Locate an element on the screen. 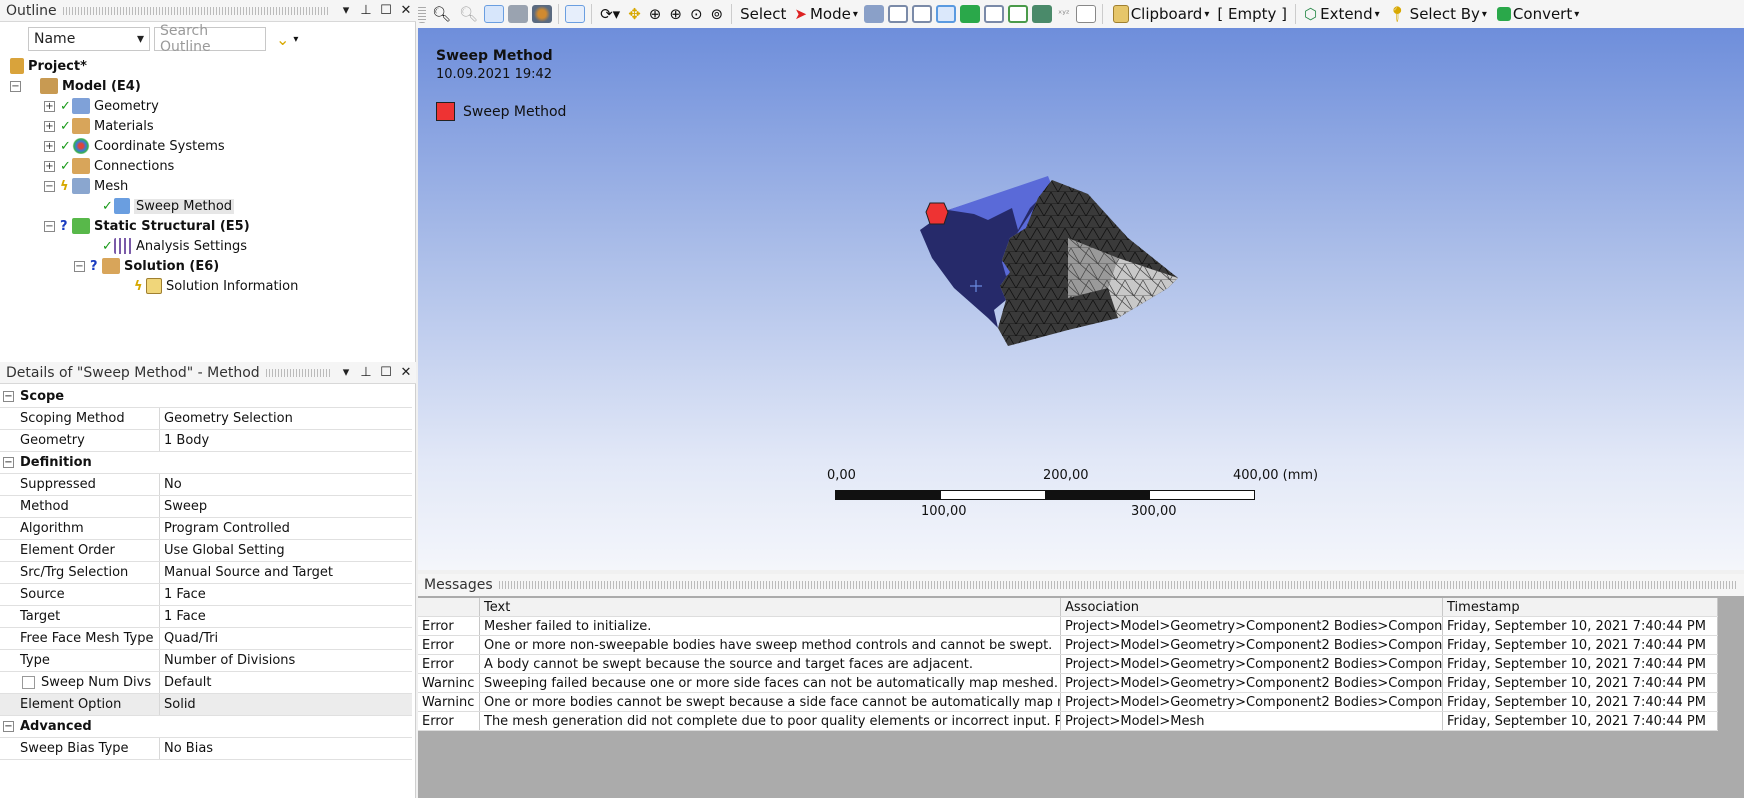 The width and height of the screenshot is (1744, 798). rotate-icon: ⟳▾ is located at coordinates (610, 14).